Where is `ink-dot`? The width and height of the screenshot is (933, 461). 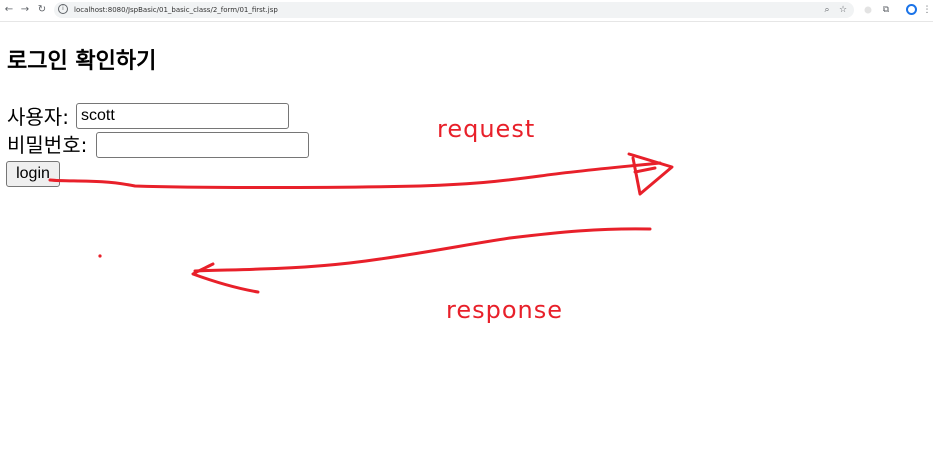
ink-dot is located at coordinates (100, 256).